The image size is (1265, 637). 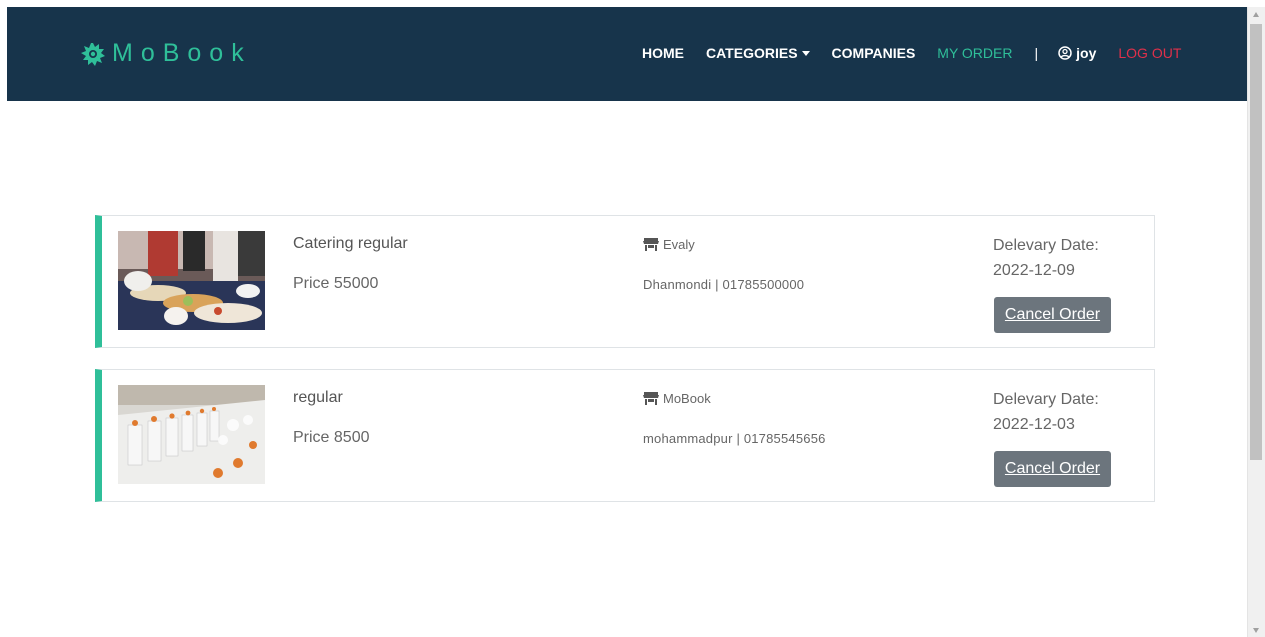 I want to click on order-delivery: Delevary Date: 2022-12-09, so click(x=1046, y=258).